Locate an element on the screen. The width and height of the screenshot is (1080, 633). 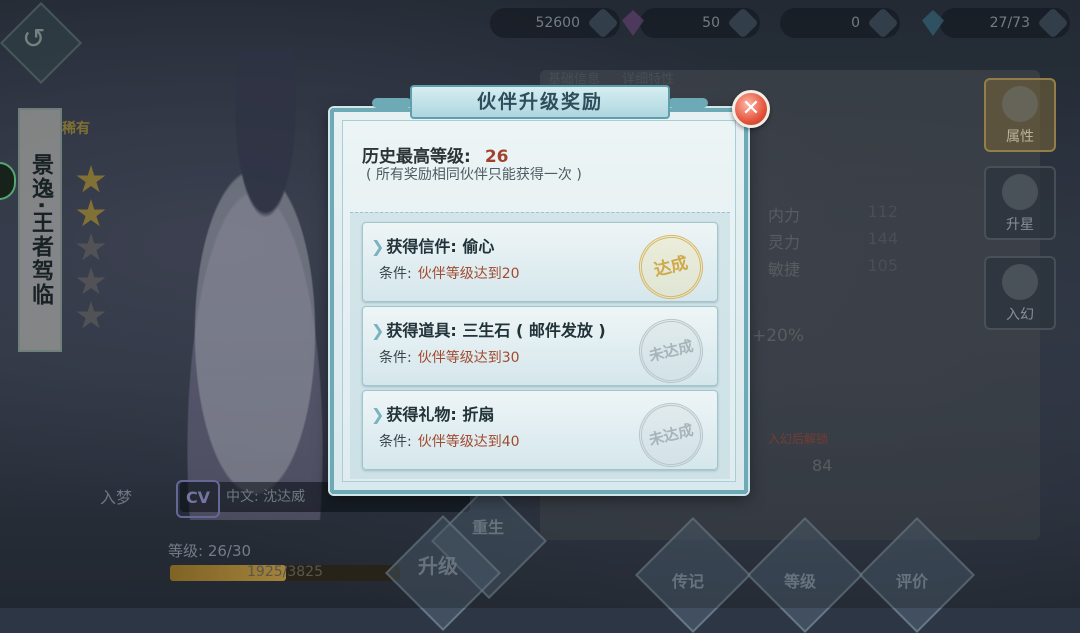
reward-condition: 条件: 伙伴等级达到40 is located at coordinates (449, 441).